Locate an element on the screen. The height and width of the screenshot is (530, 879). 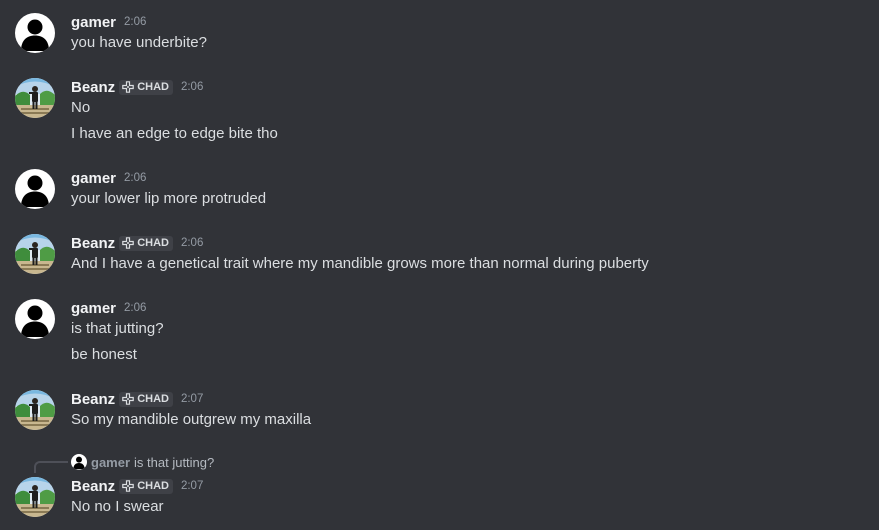
reply-preview: gamer is that jutting? is located at coordinates (142, 462).